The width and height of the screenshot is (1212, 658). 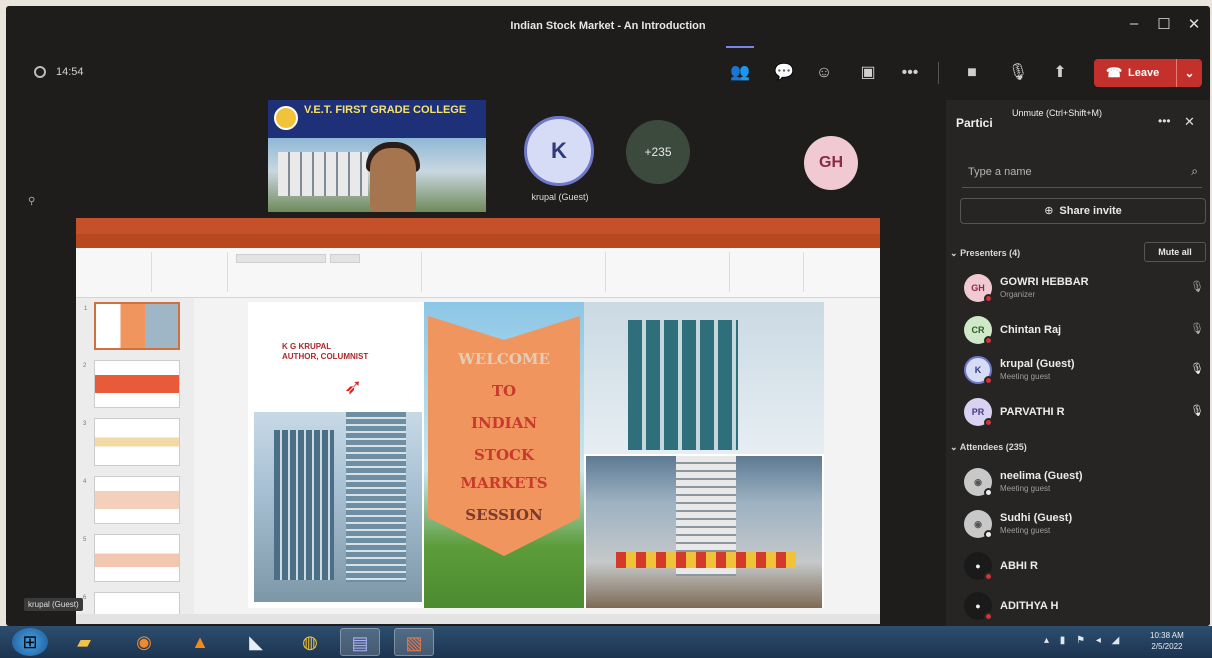 I want to click on glass-tower-photo, so click(x=704, y=378).